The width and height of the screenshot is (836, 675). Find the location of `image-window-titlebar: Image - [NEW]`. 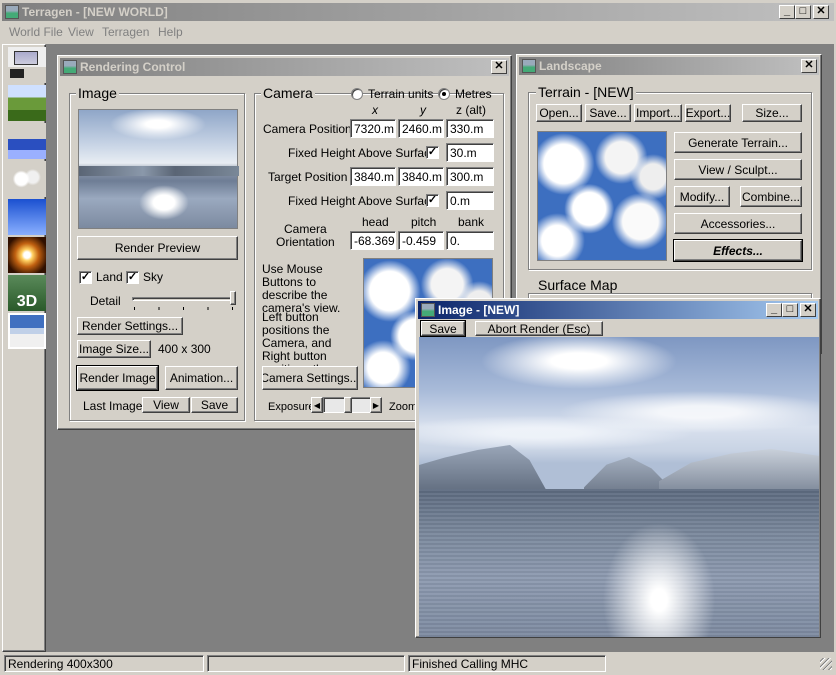

image-window-titlebar: Image - [NEW] is located at coordinates (618, 310).